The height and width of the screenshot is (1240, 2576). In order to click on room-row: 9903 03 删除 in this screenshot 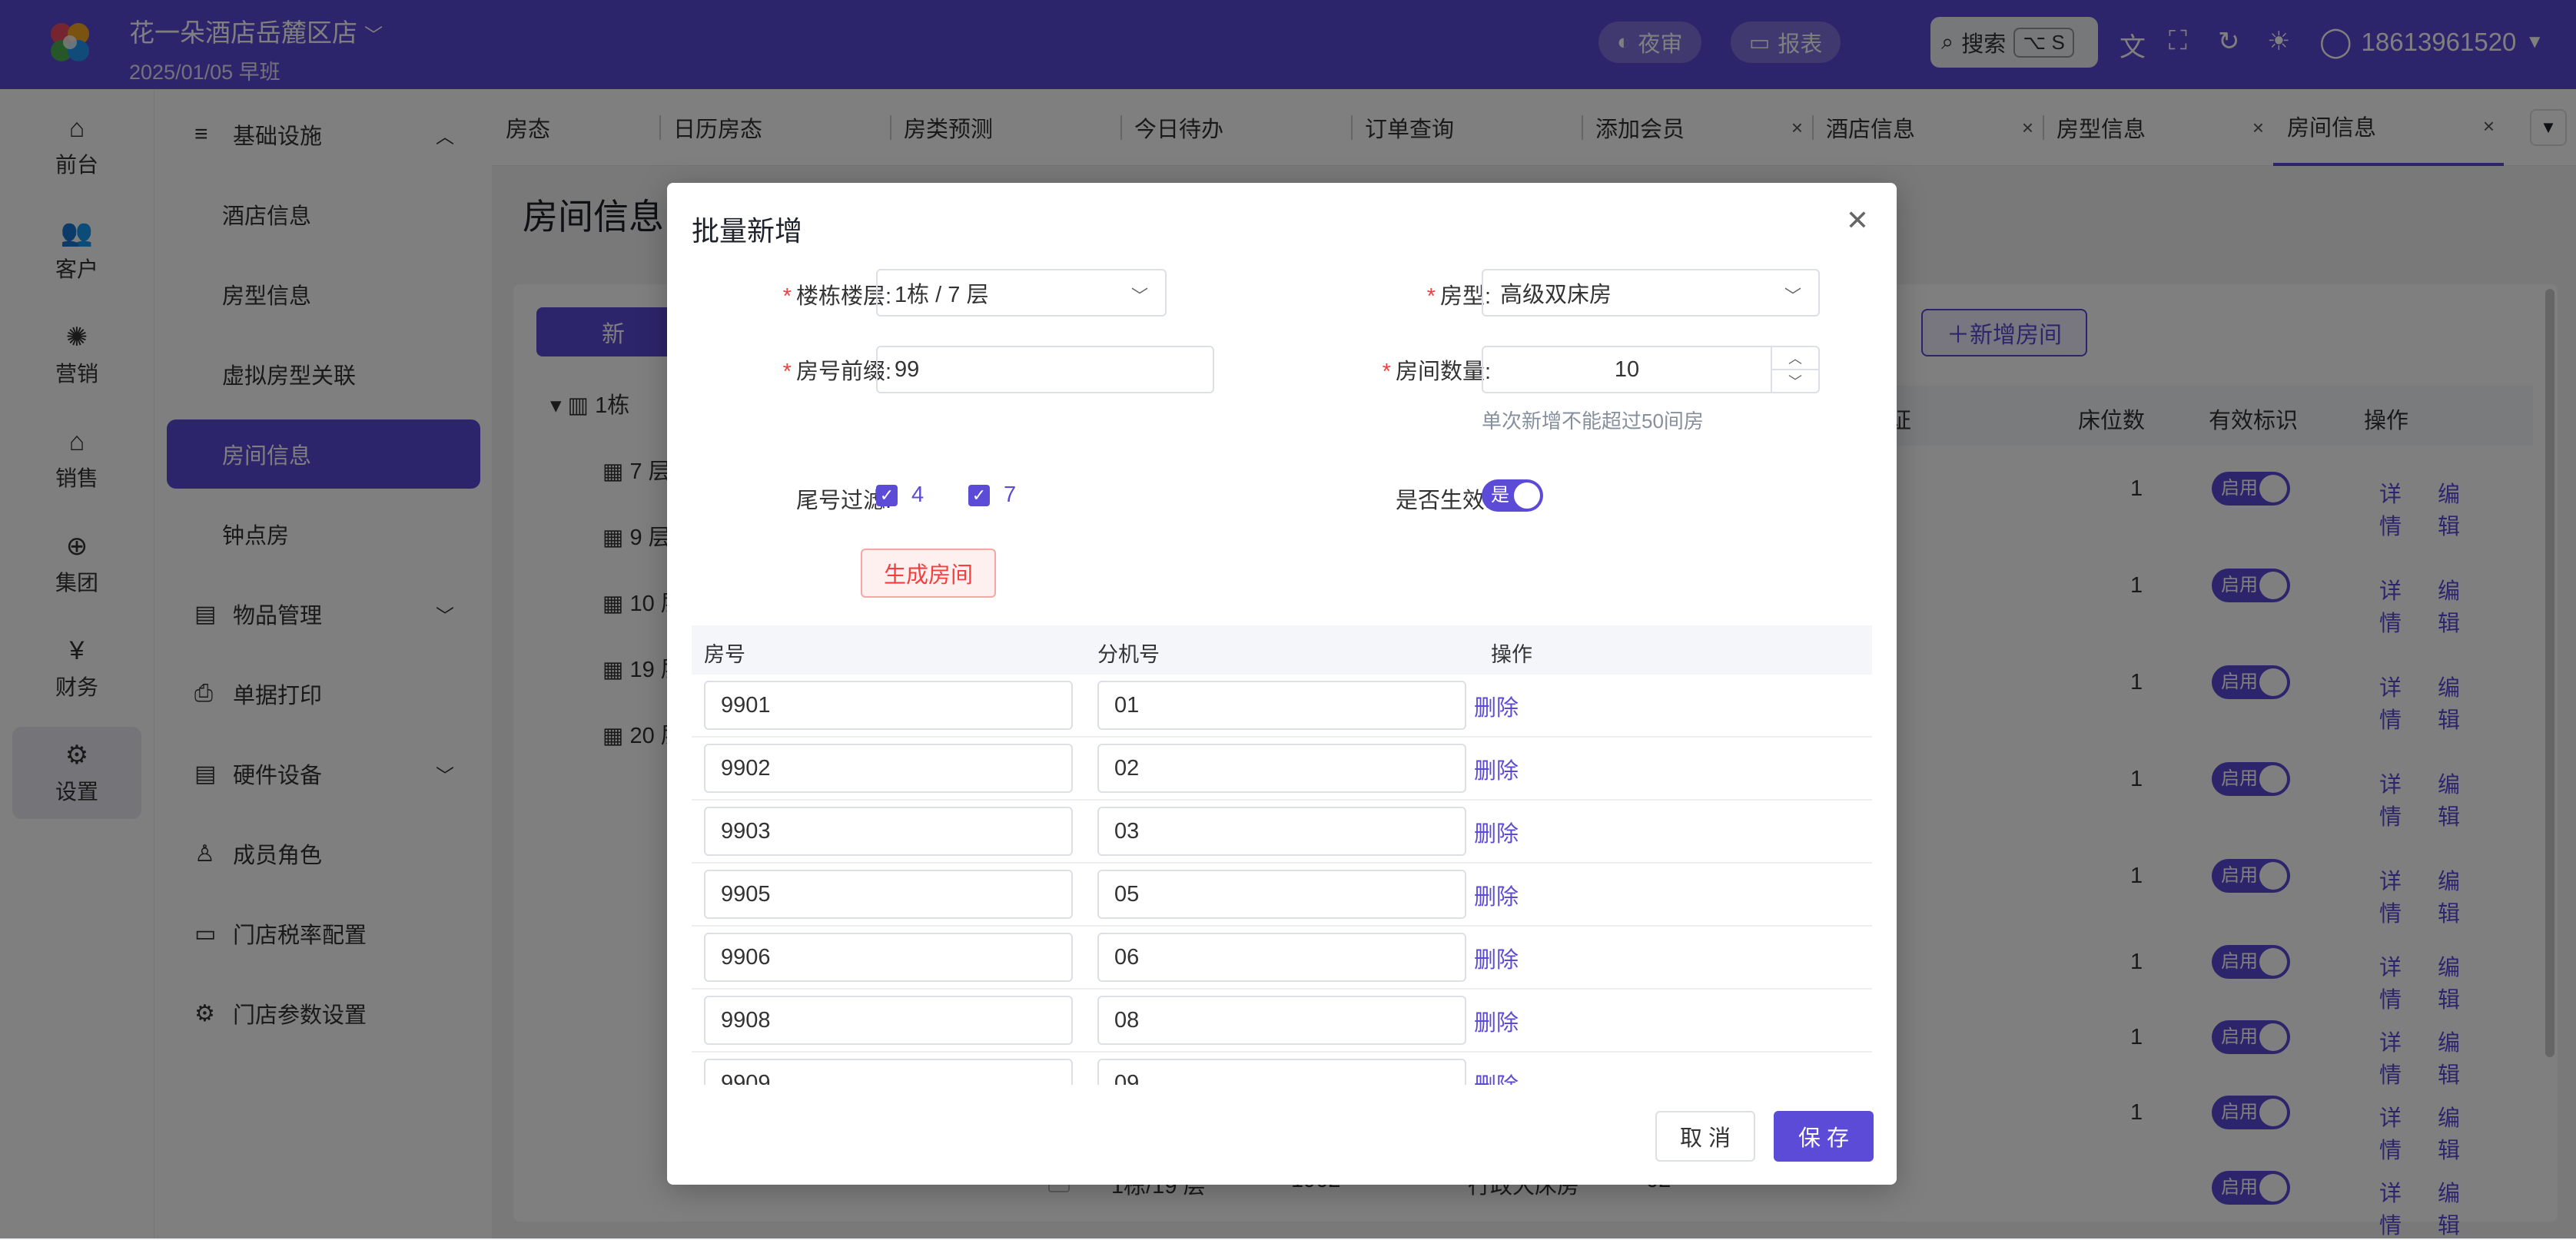, I will do `click(1282, 832)`.